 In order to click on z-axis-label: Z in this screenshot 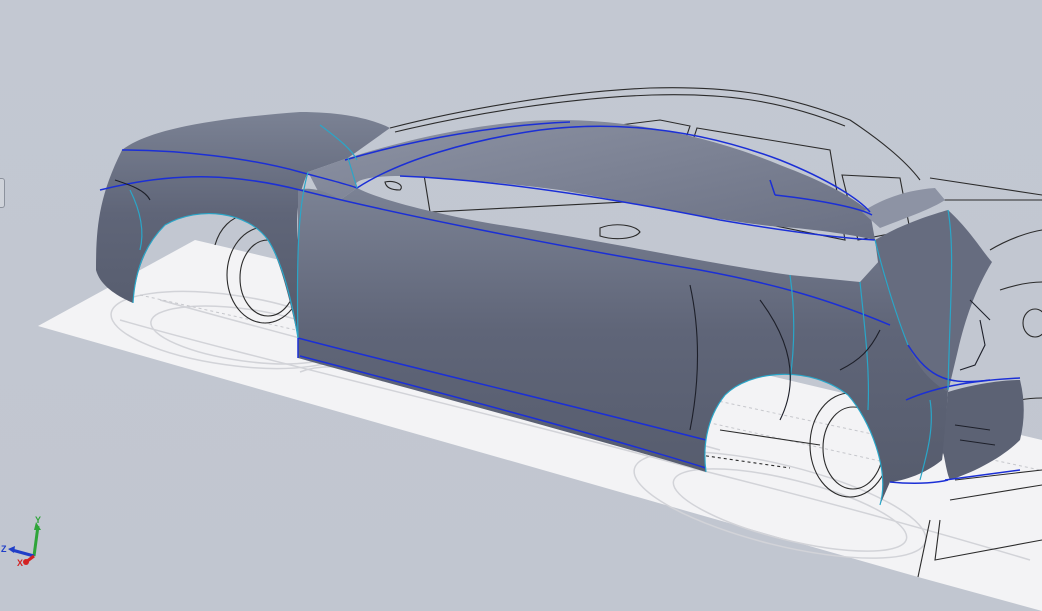, I will do `click(4, 549)`.